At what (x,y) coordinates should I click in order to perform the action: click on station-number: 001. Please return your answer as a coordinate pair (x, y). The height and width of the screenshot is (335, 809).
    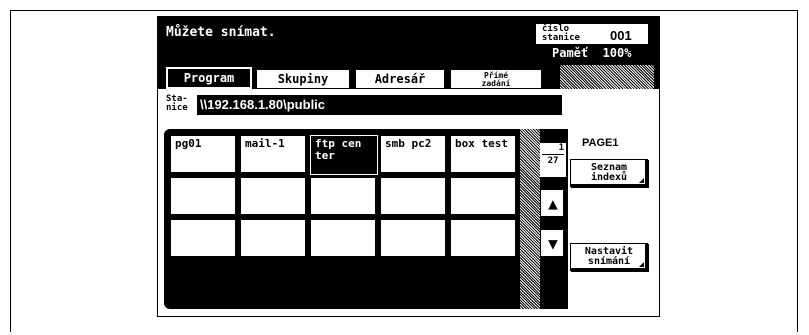
    Looking at the image, I should click on (621, 35).